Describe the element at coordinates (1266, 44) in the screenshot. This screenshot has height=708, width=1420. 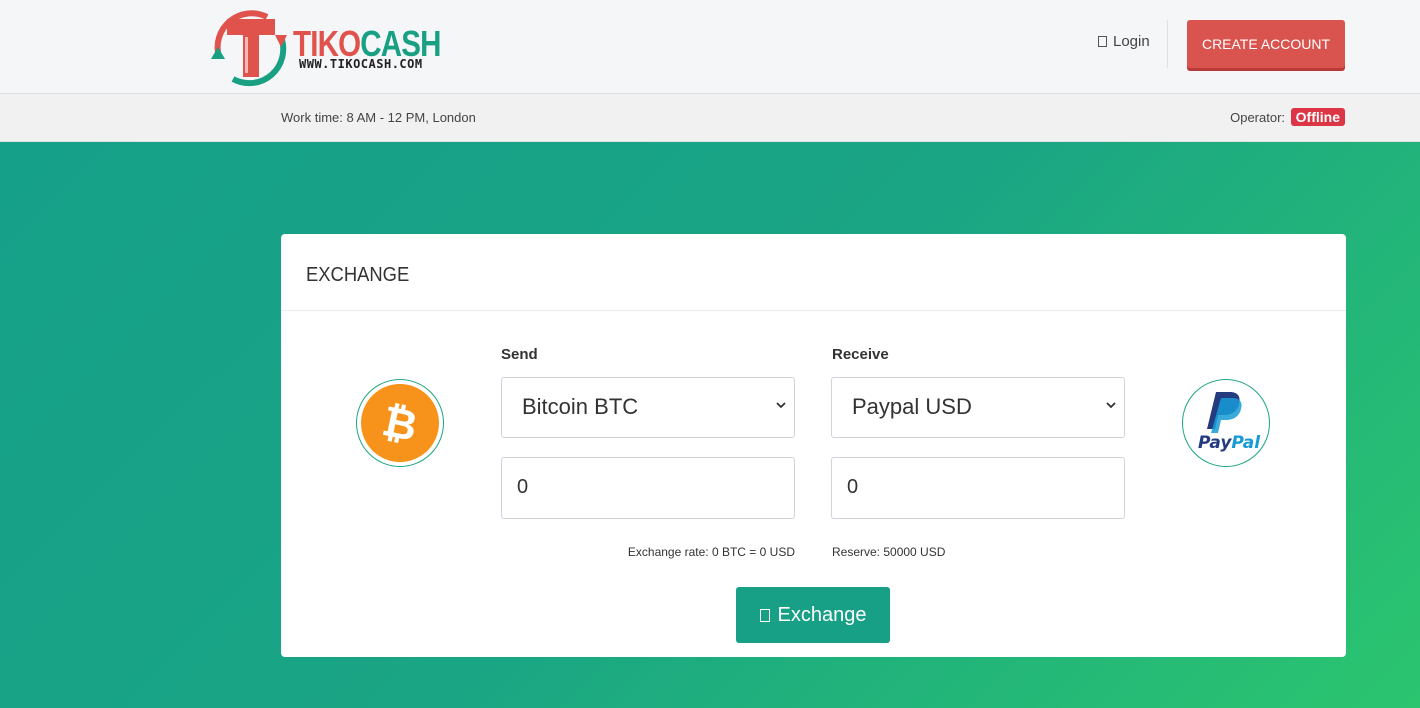
I see `create-account-button: CREATE ACCOUNT` at that location.